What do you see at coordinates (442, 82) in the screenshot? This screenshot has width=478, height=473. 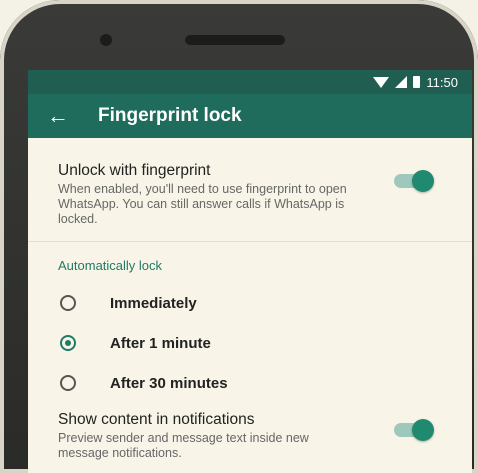 I see `status-time: 11:50` at bounding box center [442, 82].